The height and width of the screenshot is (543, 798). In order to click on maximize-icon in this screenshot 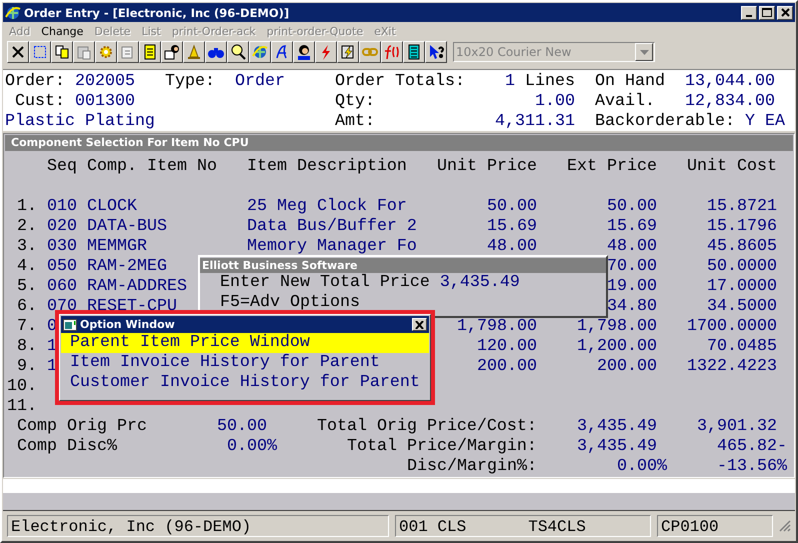, I will do `click(767, 12)`.